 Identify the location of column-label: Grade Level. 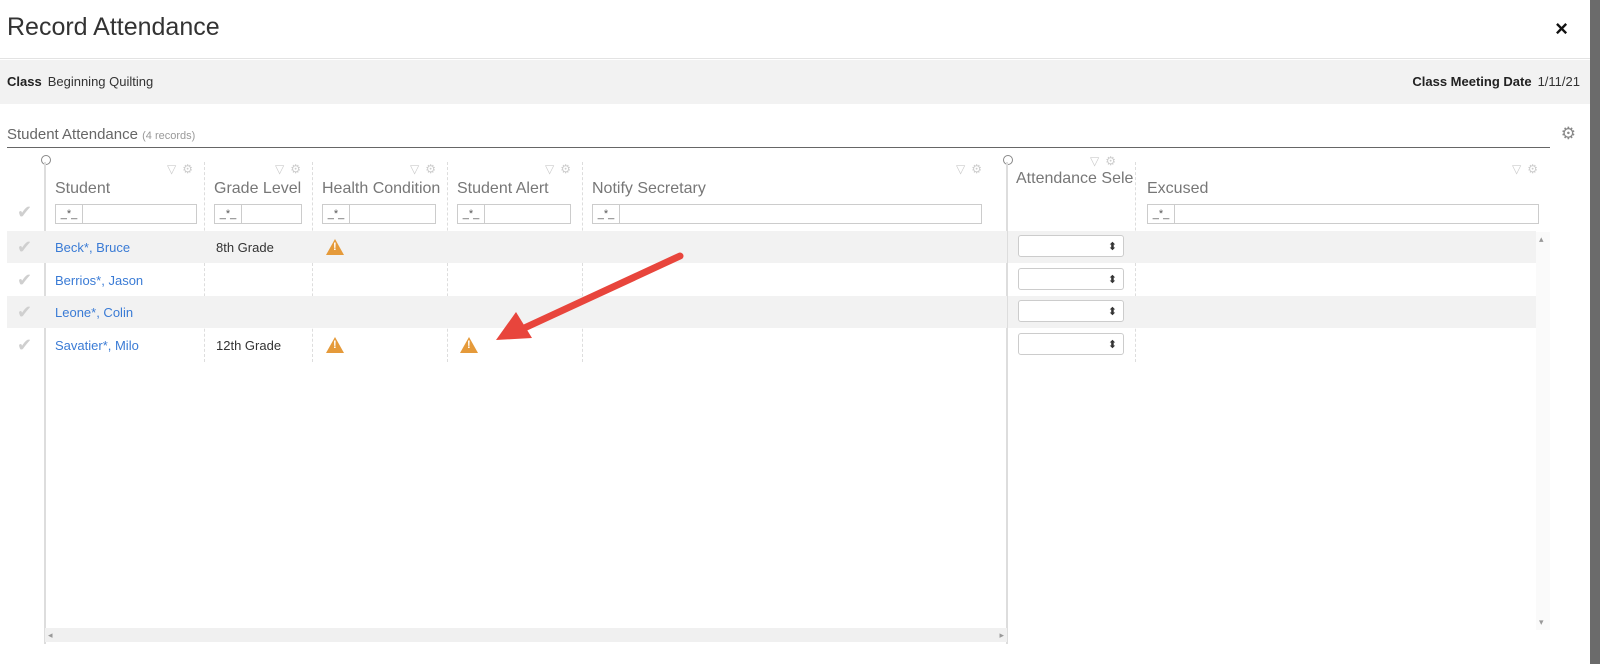
(258, 188).